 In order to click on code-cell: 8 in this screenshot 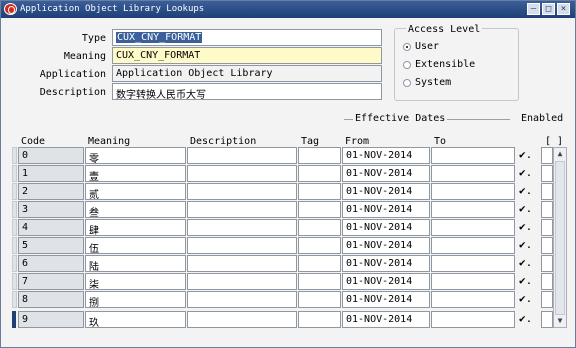, I will do `click(51, 299)`.